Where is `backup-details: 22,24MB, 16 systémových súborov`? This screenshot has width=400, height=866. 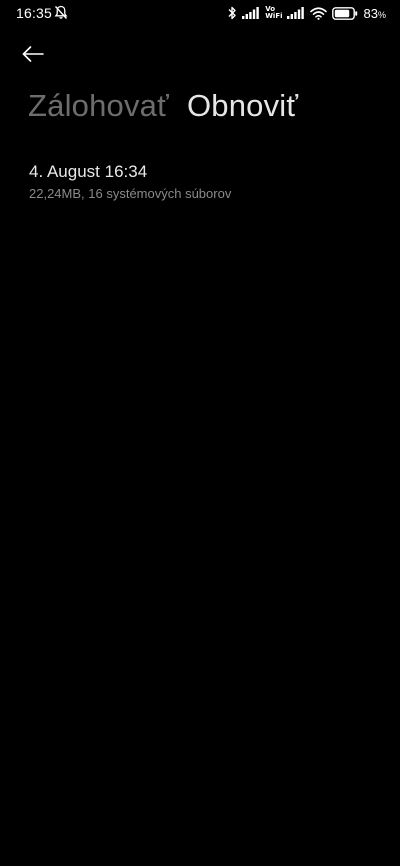
backup-details: 22,24MB, 16 systémových súborov is located at coordinates (130, 193).